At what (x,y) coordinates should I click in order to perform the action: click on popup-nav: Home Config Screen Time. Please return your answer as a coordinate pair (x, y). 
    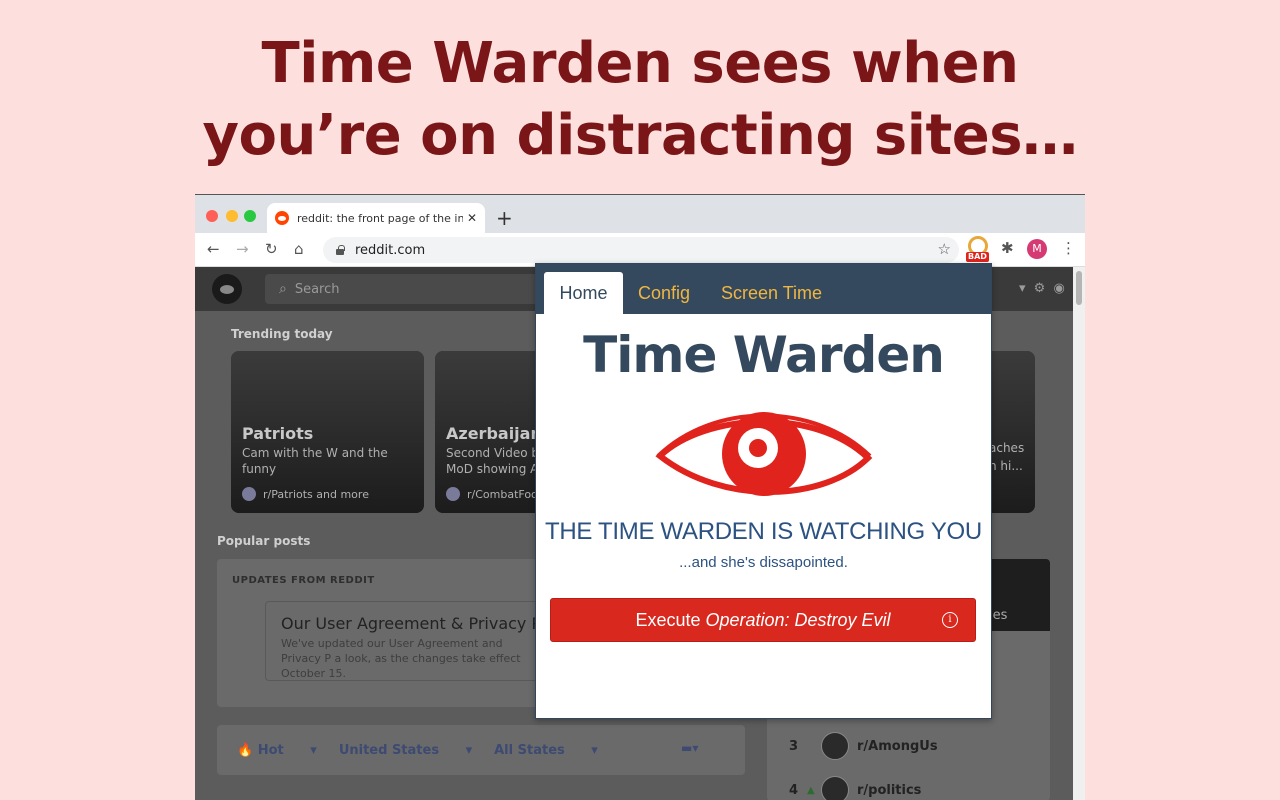
    Looking at the image, I should click on (763, 289).